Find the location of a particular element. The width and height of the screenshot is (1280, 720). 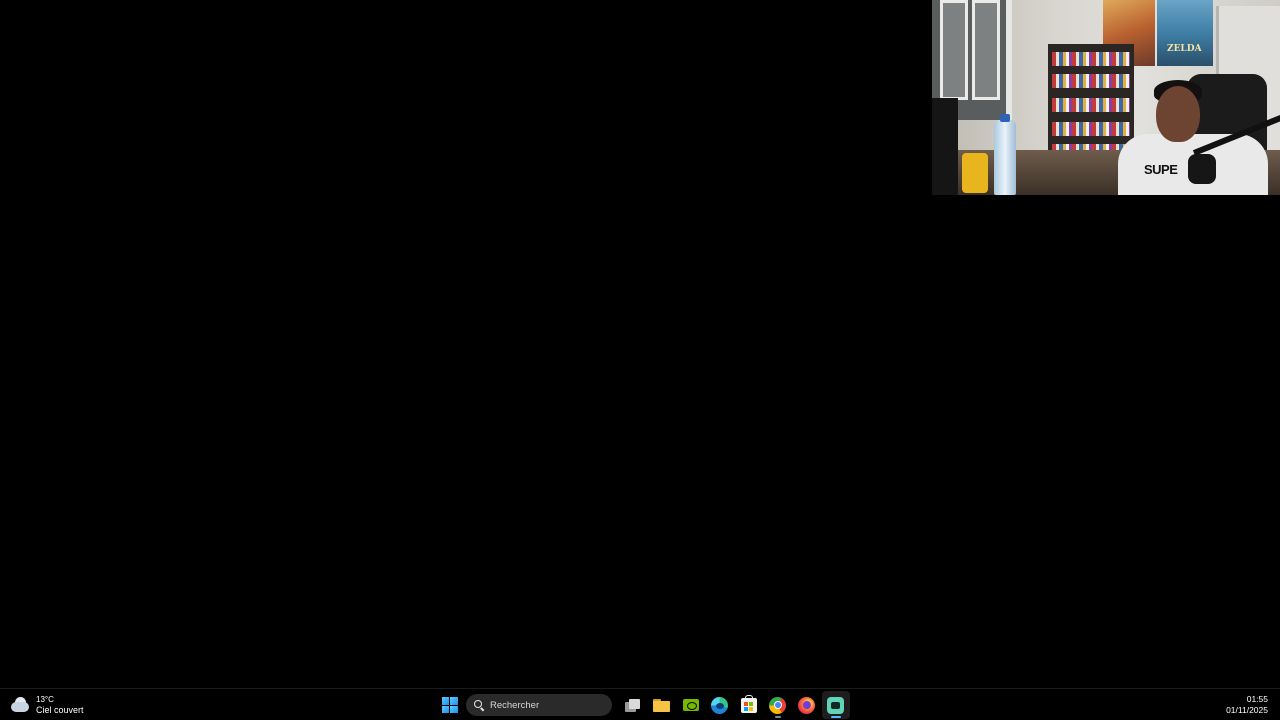

store-icon is located at coordinates (748, 703).